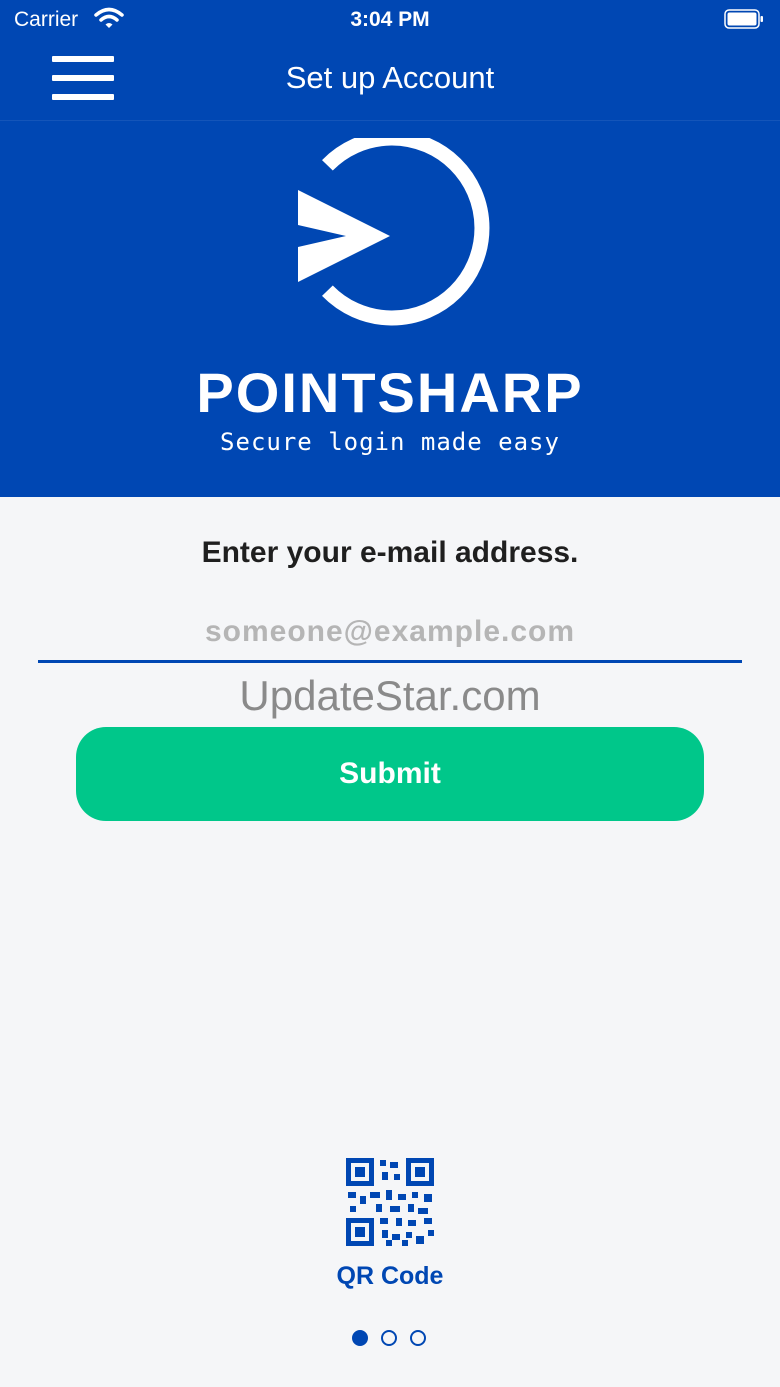 This screenshot has width=780, height=1387. Describe the element at coordinates (390, 774) in the screenshot. I see `submit-button: Submit` at that location.